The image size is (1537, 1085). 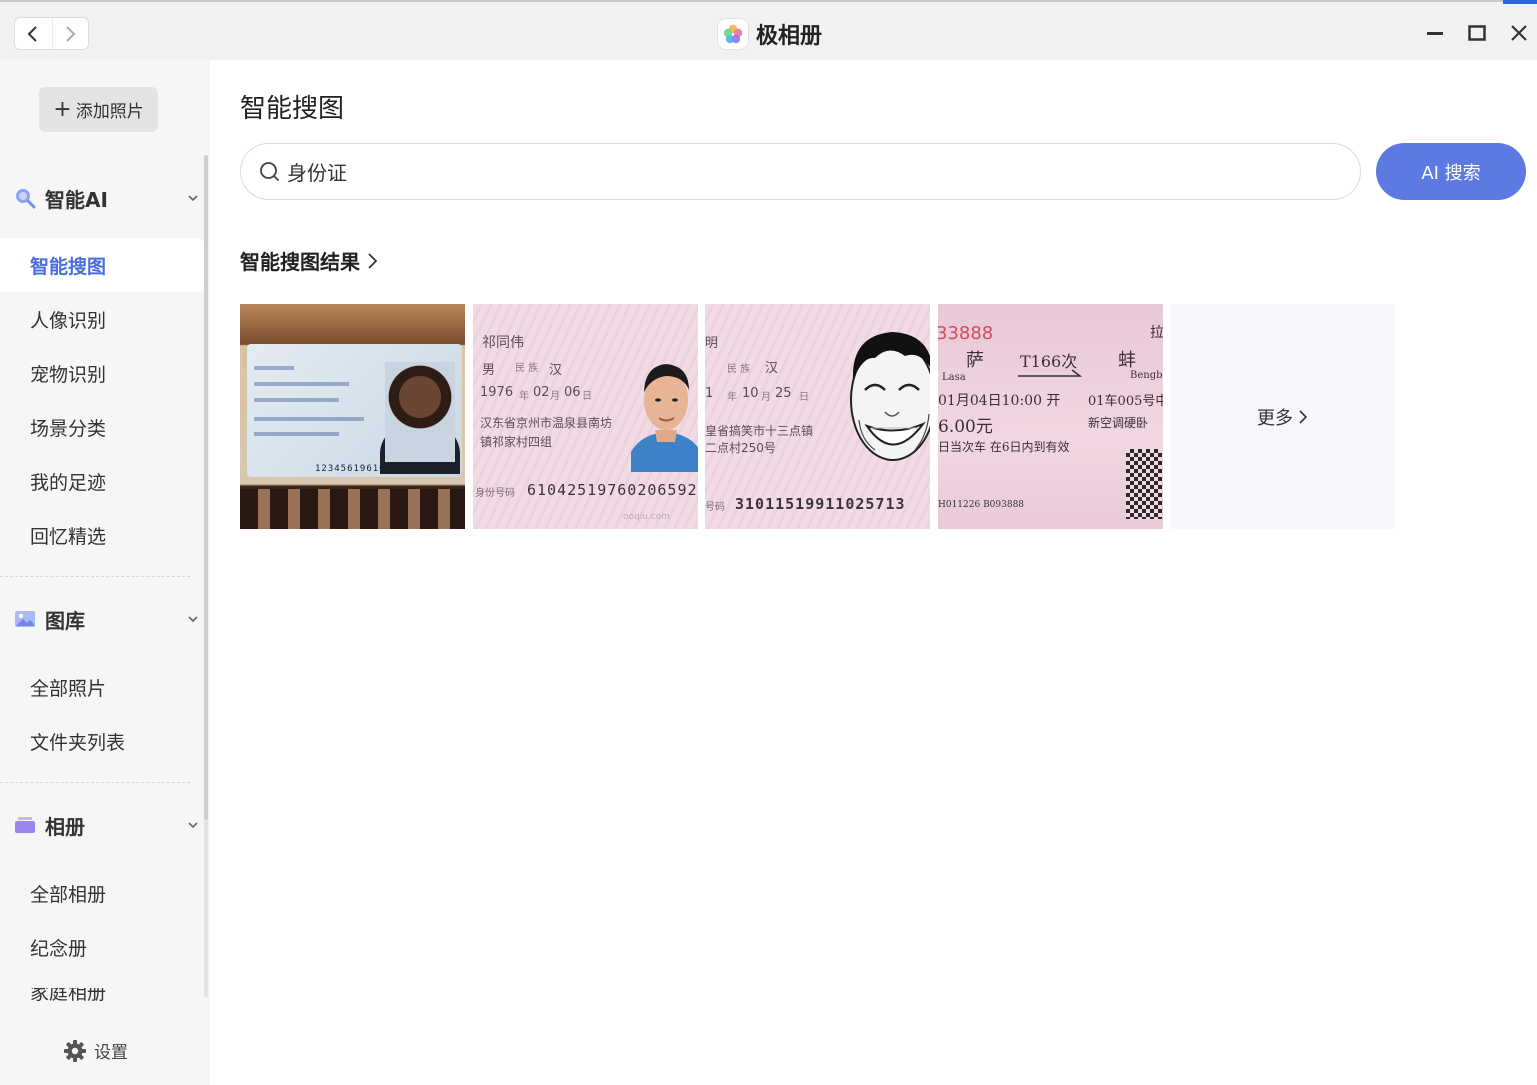 What do you see at coordinates (292, 109) in the screenshot?
I see `page-title: 智能搜图` at bounding box center [292, 109].